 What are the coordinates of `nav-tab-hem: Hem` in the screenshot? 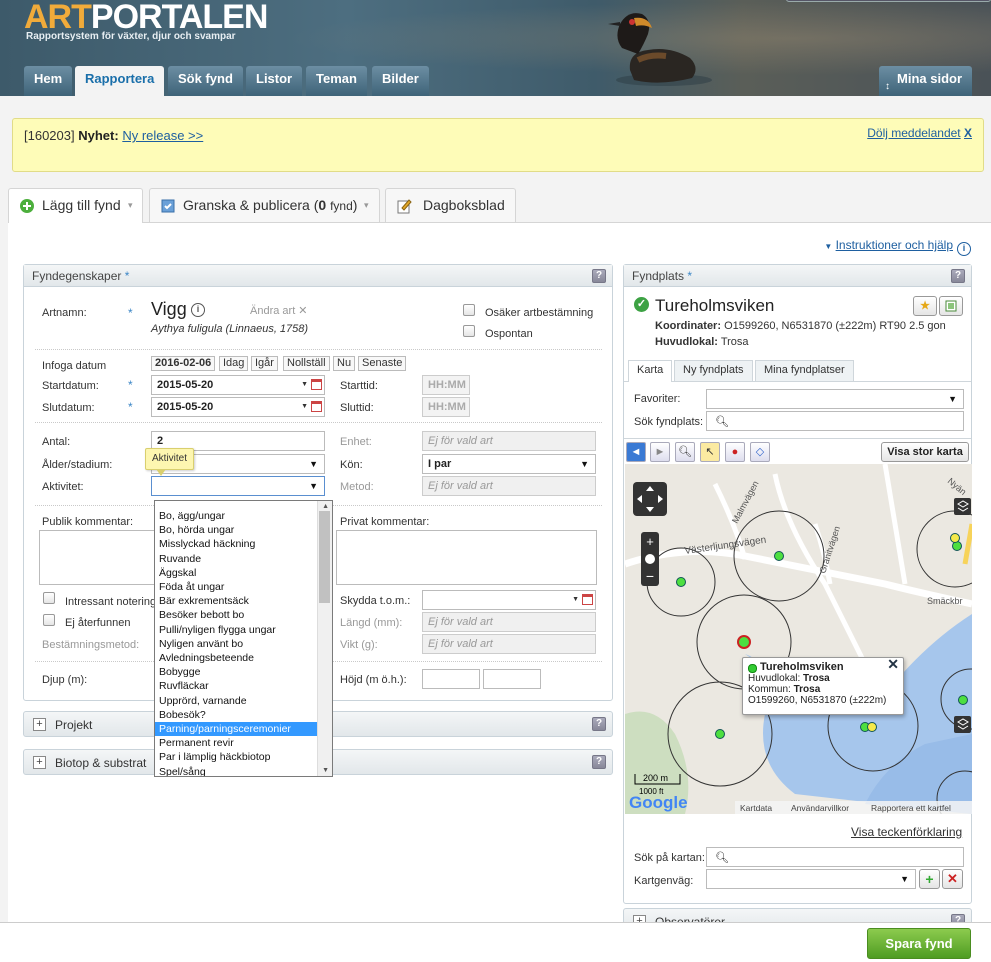 It's located at (48, 81).